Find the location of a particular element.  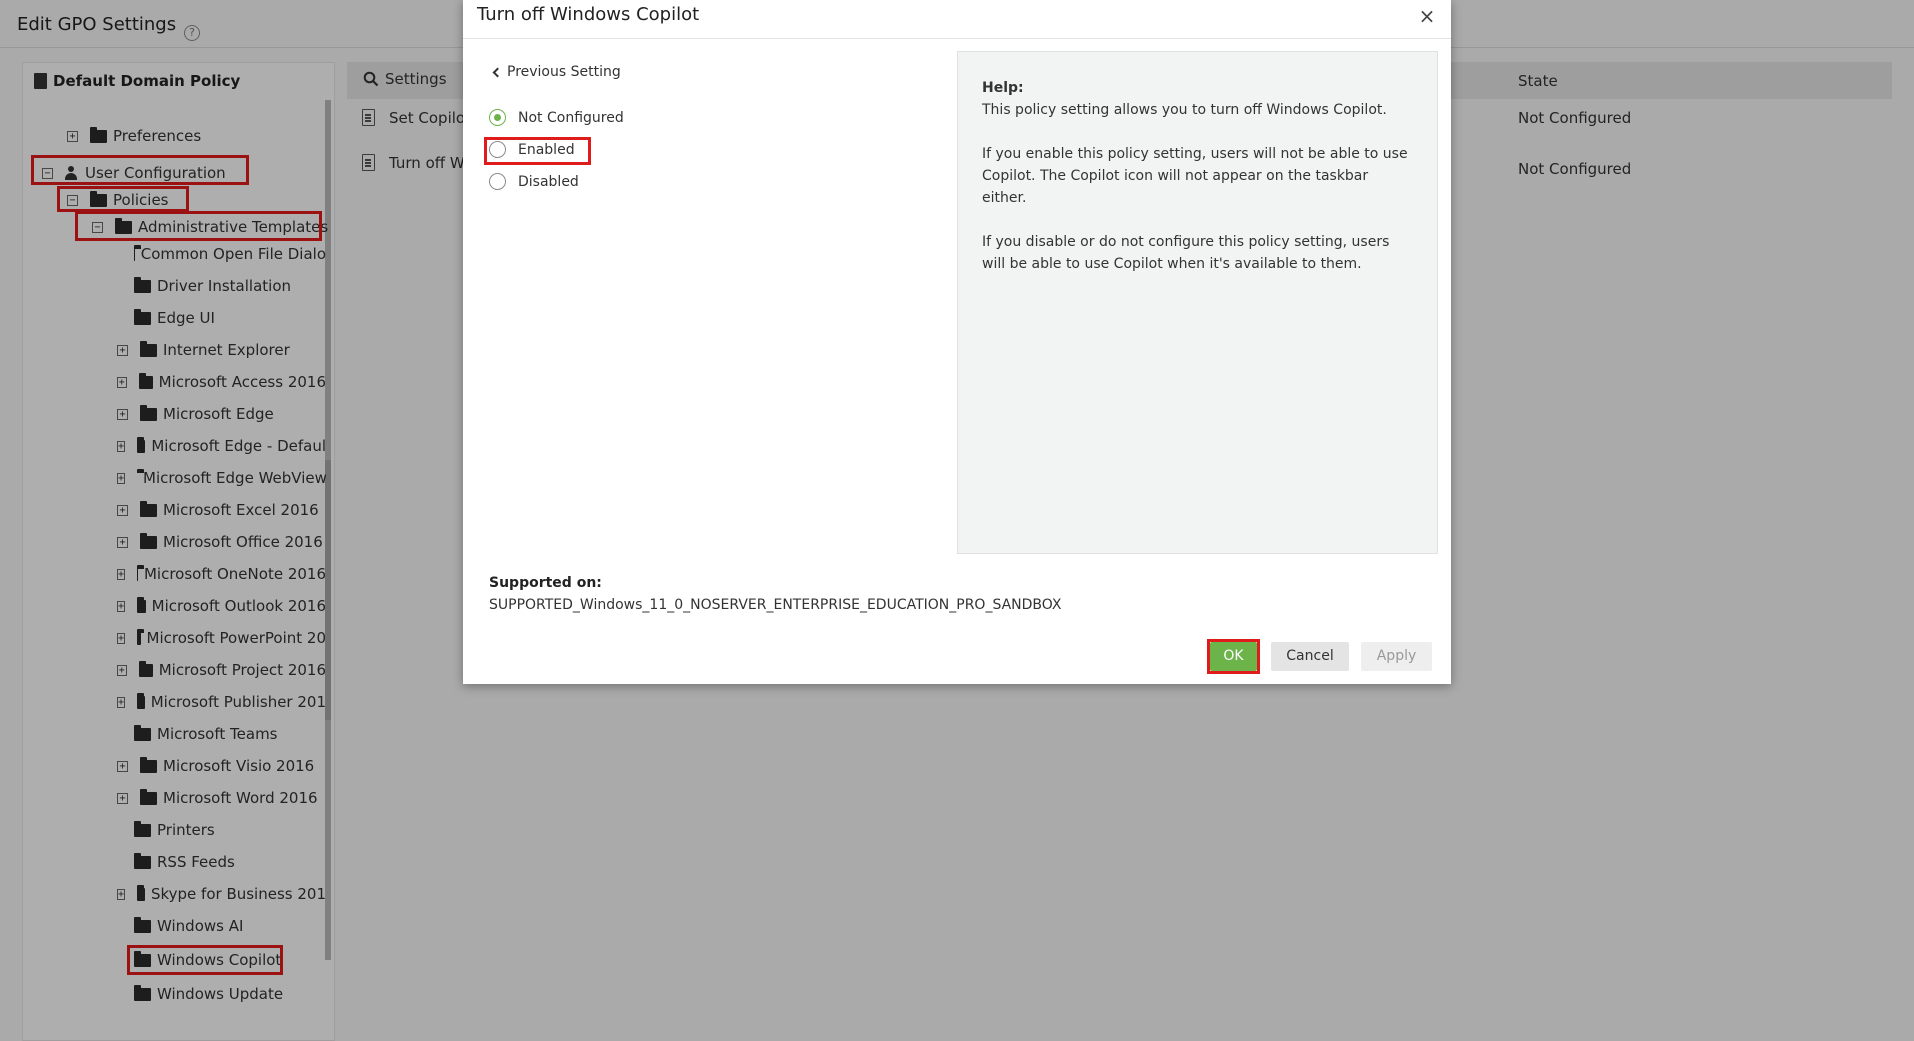

option-label: Disabled is located at coordinates (548, 181).